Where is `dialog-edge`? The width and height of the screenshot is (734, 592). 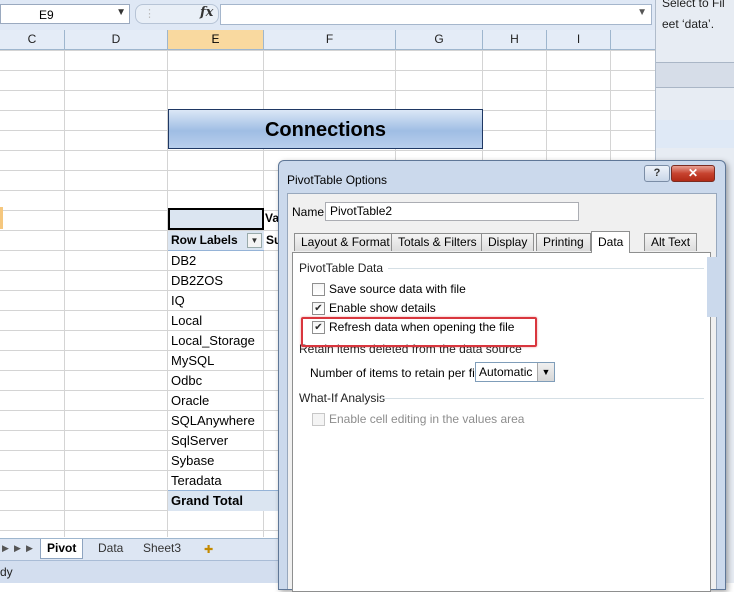
dialog-edge is located at coordinates (712, 287).